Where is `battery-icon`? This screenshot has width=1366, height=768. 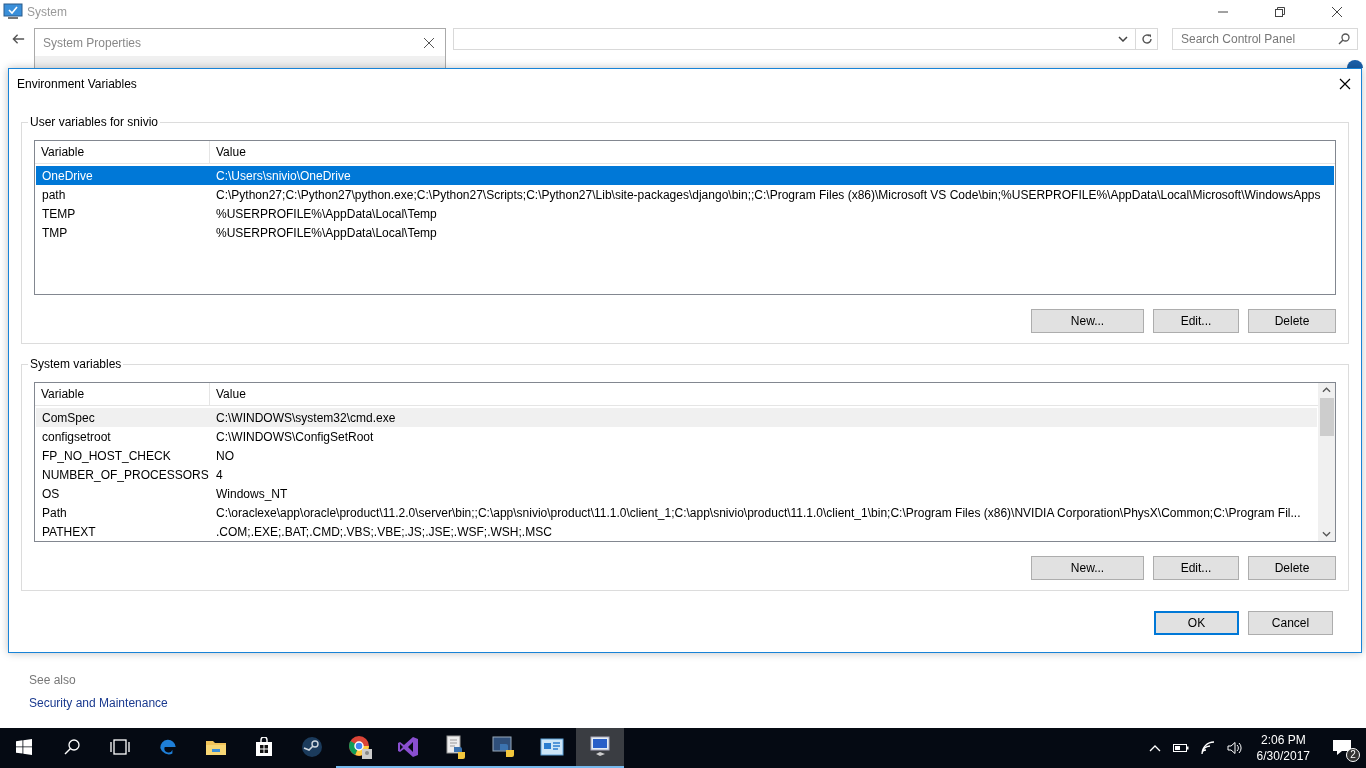 battery-icon is located at coordinates (1180, 748).